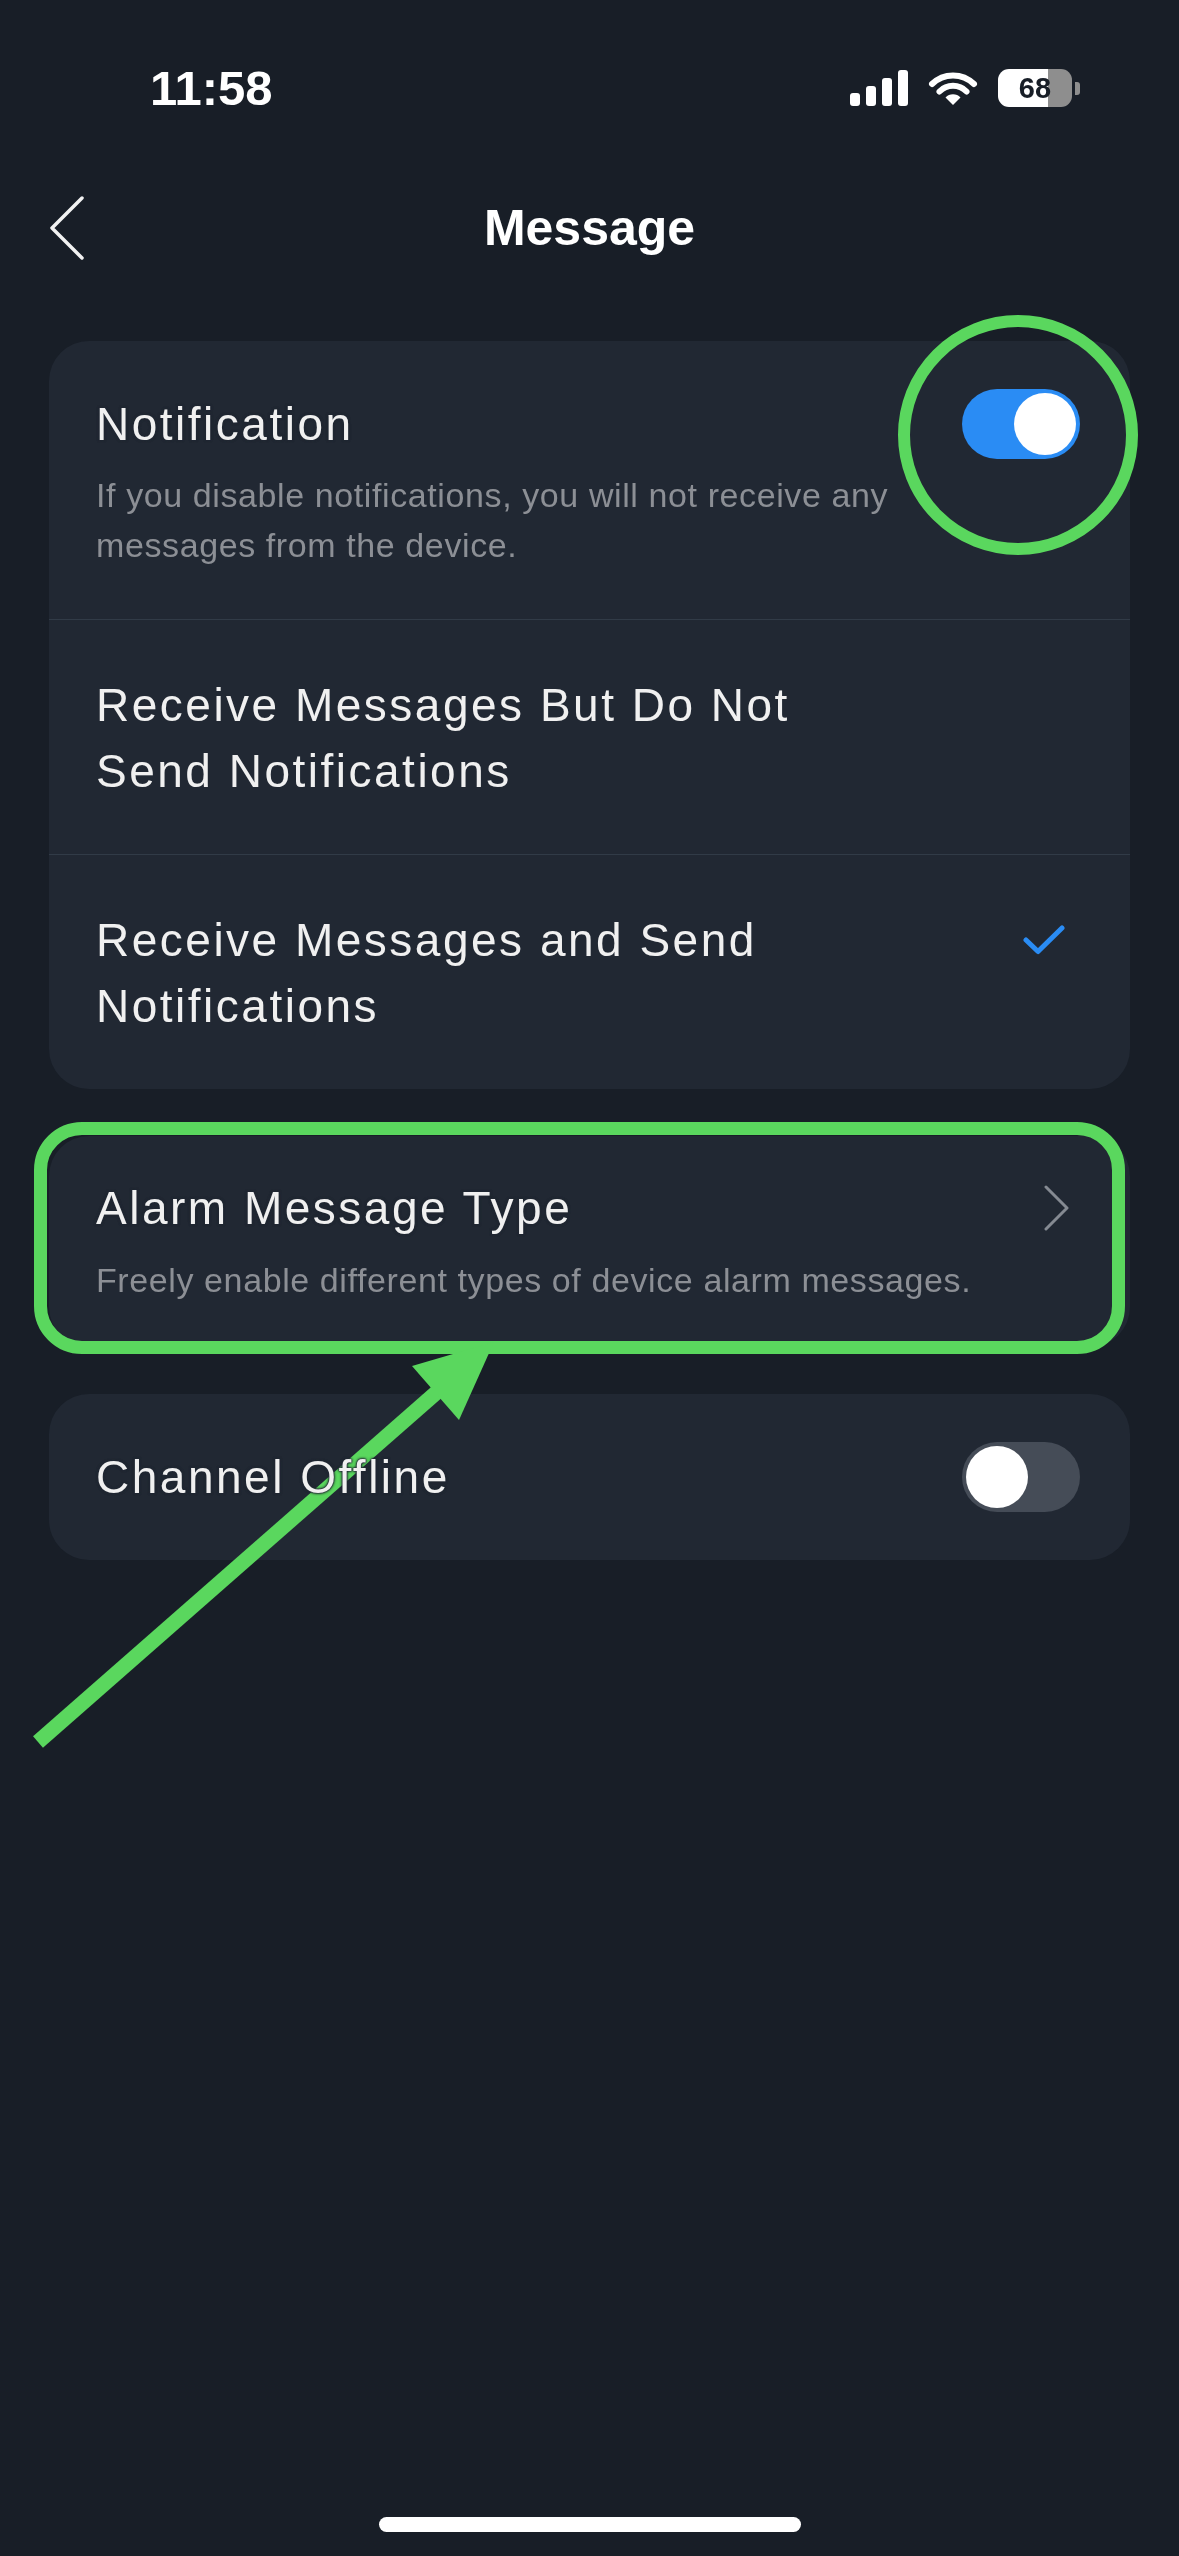 The image size is (1179, 2556). I want to click on battery-percentage: 68, so click(1035, 88).